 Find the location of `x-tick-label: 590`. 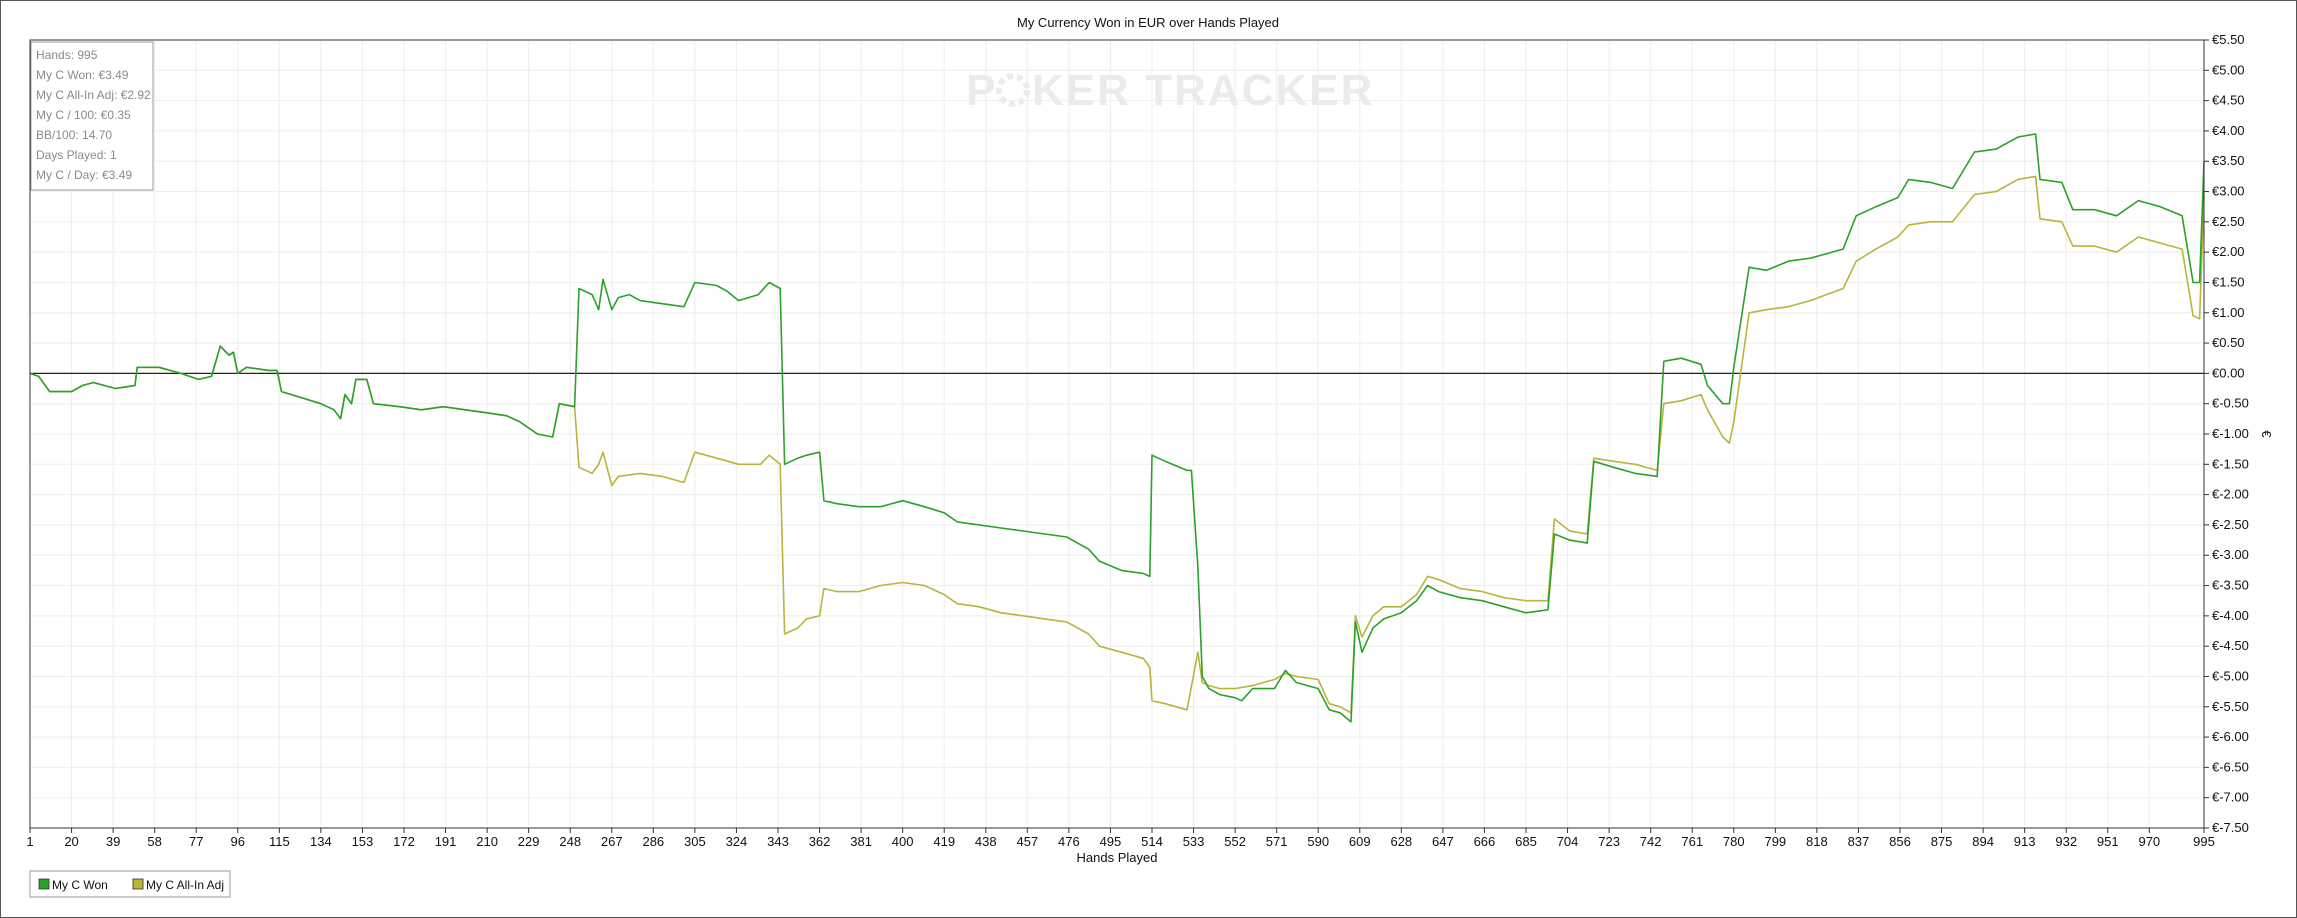

x-tick-label: 590 is located at coordinates (1318, 841).